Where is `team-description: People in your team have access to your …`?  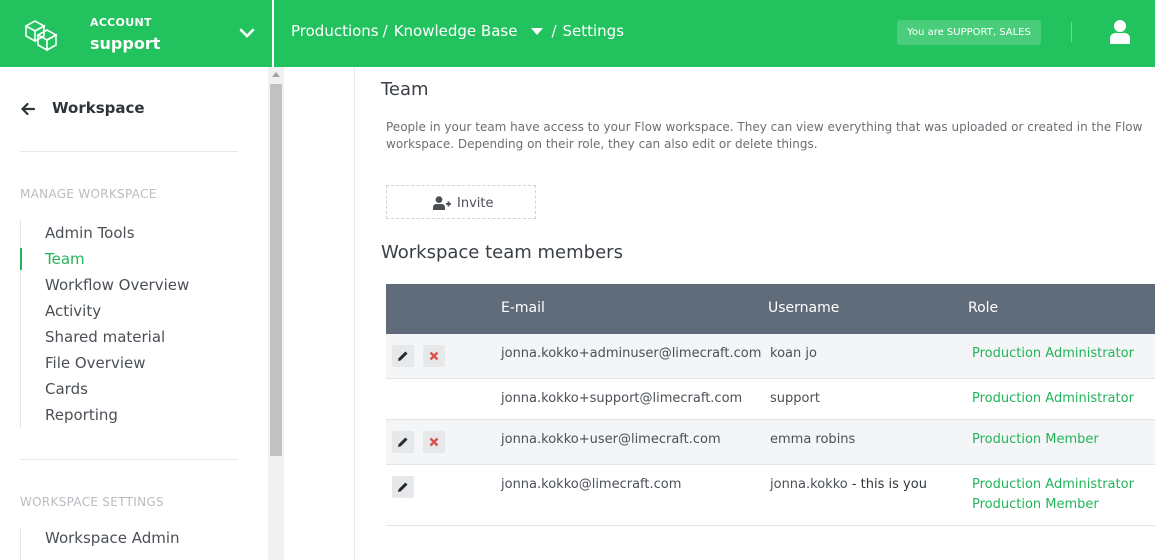 team-description: People in your team have access to your … is located at coordinates (764, 135).